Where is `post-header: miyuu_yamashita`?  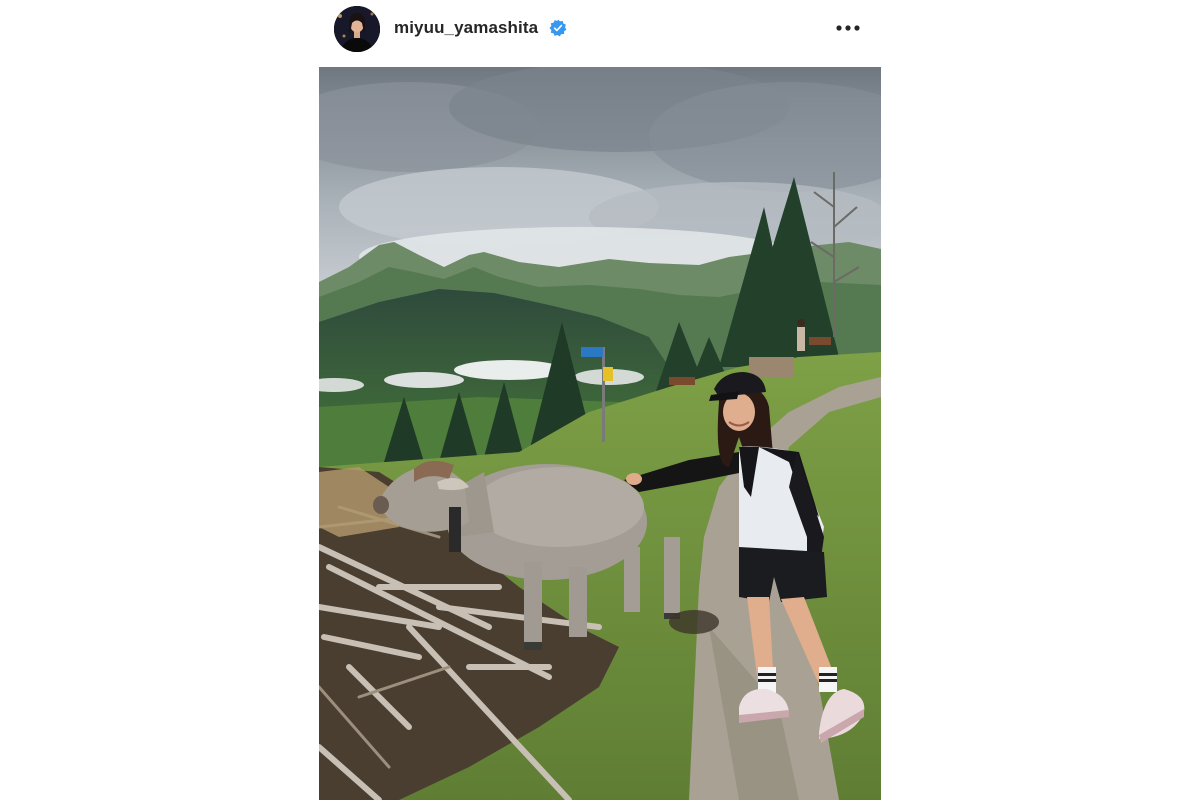
post-header: miyuu_yamashita is located at coordinates (600, 31).